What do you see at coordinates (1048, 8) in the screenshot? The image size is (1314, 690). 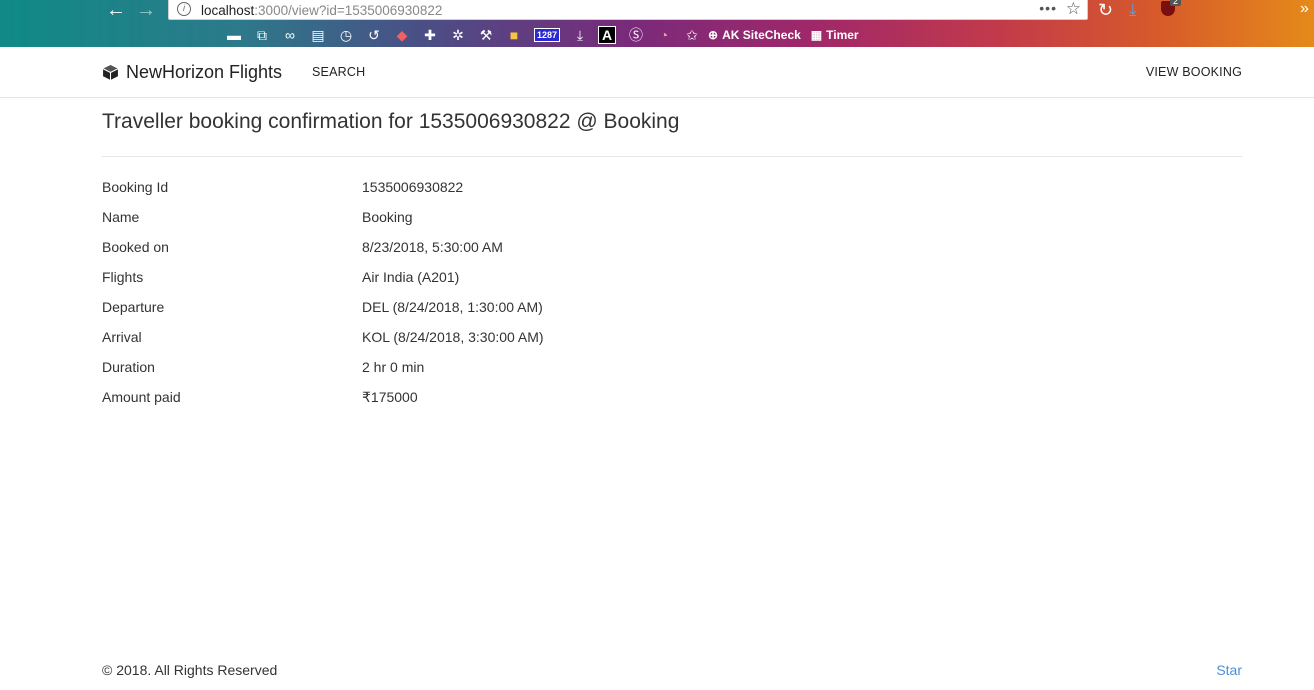 I see `page-actions-icon: •••` at bounding box center [1048, 8].